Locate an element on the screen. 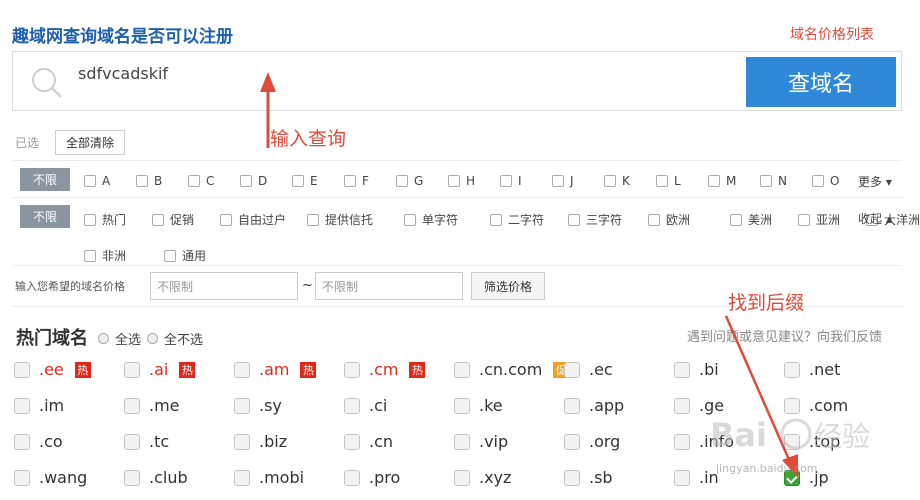 This screenshot has width=920, height=500. letter-option-o: O is located at coordinates (825, 181).